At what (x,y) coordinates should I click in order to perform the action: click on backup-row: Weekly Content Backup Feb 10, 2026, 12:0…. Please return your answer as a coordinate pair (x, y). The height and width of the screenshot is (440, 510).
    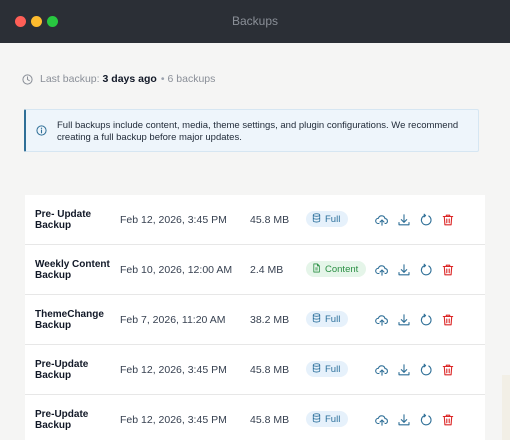
    Looking at the image, I should click on (255, 270).